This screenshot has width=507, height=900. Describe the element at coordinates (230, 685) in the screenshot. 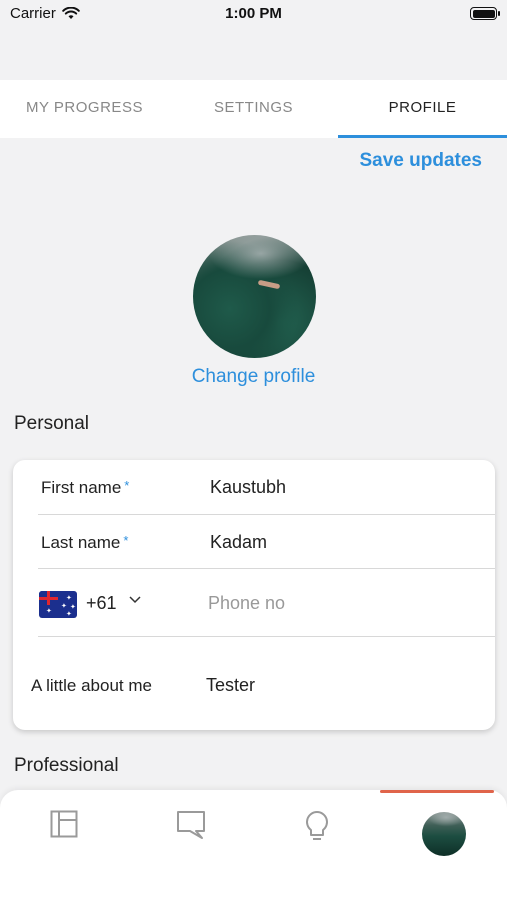

I see `about-me-field: Tester` at that location.